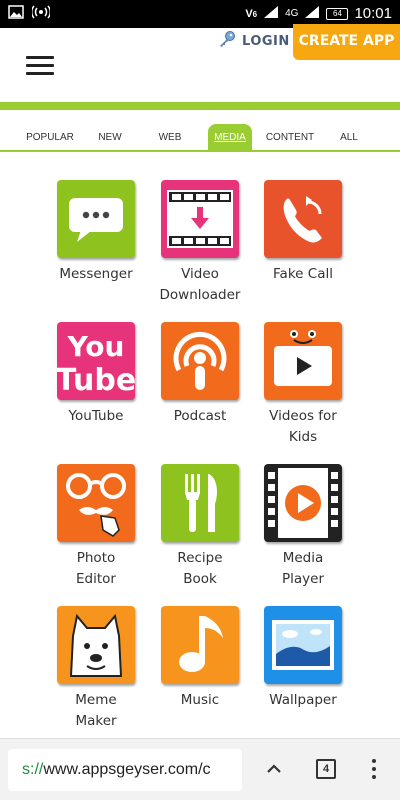  I want to click on login-button: LOGIN, so click(254, 41).